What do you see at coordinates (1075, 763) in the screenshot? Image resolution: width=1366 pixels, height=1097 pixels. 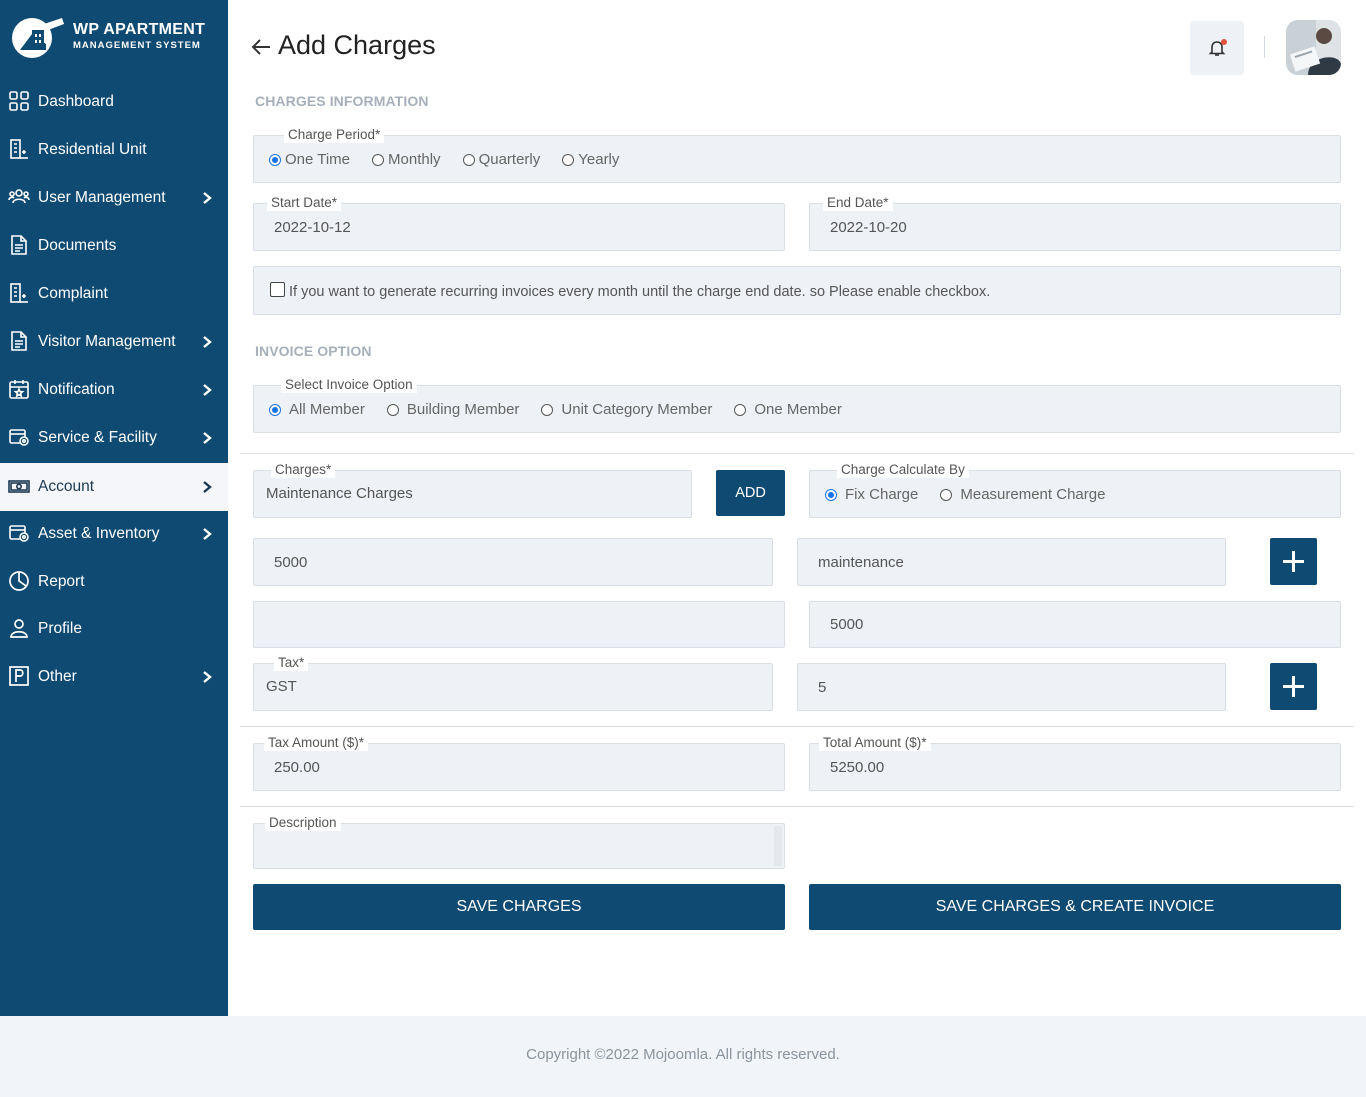 I see `total-amount-field: Total Amount ($)* 5250.00` at bounding box center [1075, 763].